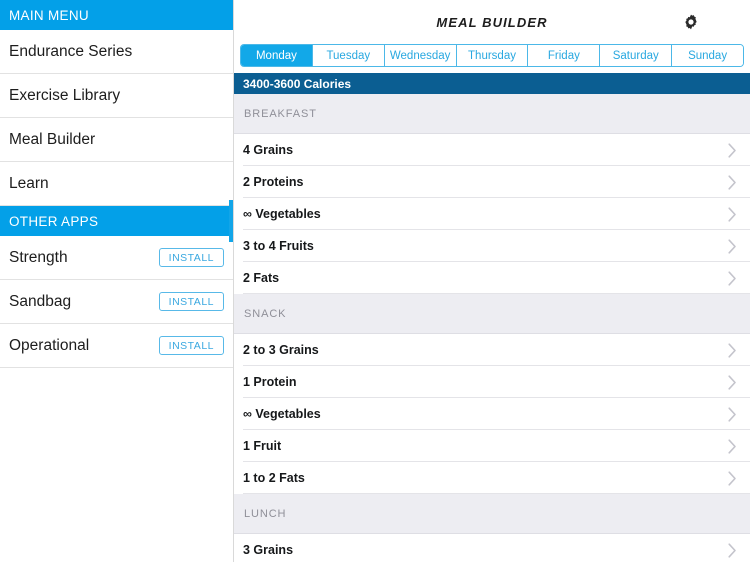 The image size is (750, 562). I want to click on install-button-operational: INSTALL, so click(191, 345).